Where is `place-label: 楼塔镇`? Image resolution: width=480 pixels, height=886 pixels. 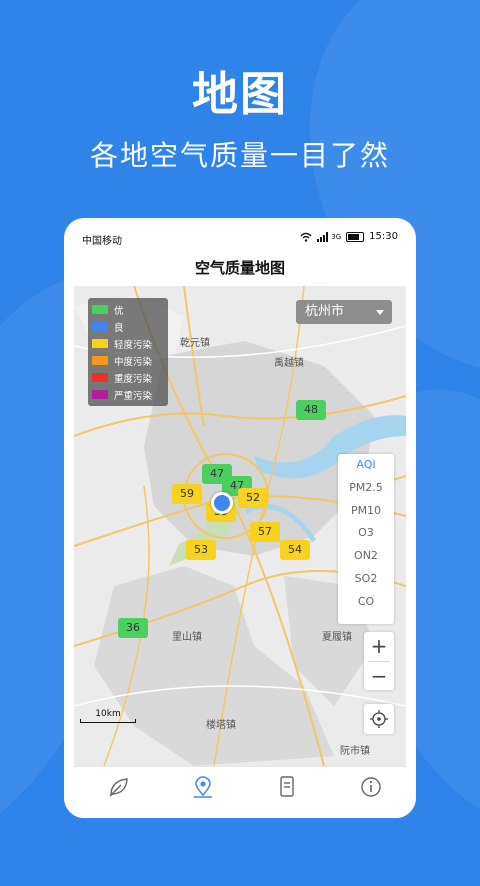
place-label: 楼塔镇 is located at coordinates (221, 725).